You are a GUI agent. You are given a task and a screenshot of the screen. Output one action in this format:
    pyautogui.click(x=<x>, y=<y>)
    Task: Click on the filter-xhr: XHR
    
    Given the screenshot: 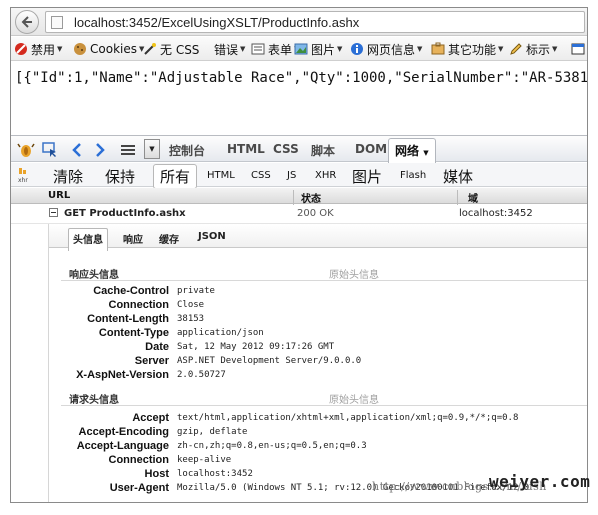 What is the action you would take?
    pyautogui.click(x=325, y=175)
    